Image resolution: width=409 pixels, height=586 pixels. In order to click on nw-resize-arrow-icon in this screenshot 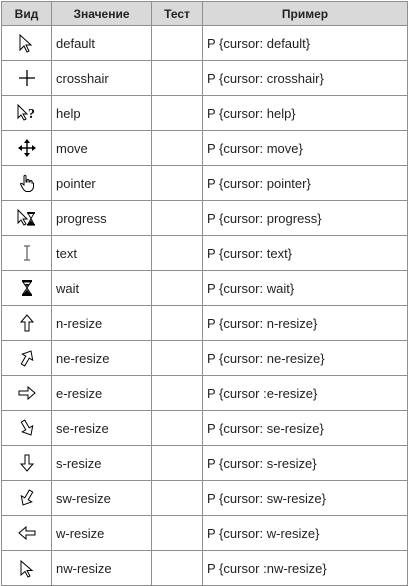, I will do `click(26, 568)`.